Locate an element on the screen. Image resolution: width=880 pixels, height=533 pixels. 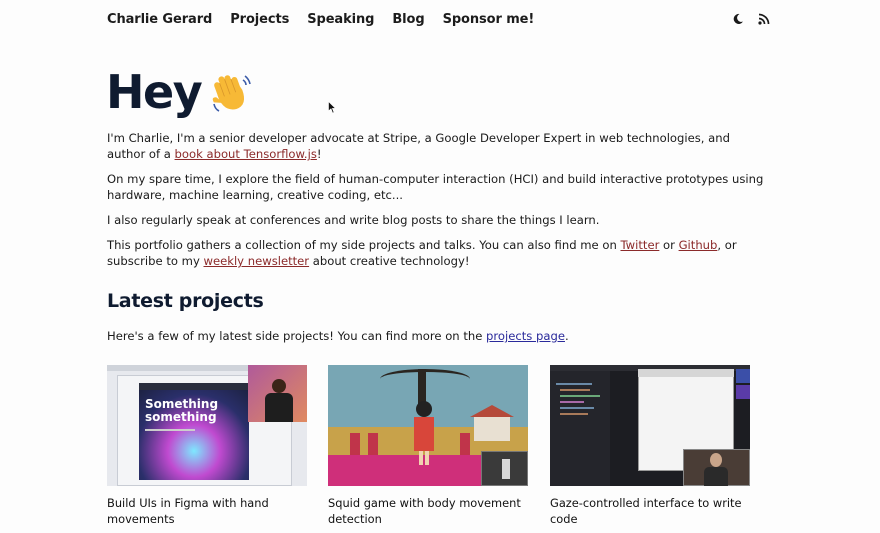
hero-title: Hey is located at coordinates (154, 92).